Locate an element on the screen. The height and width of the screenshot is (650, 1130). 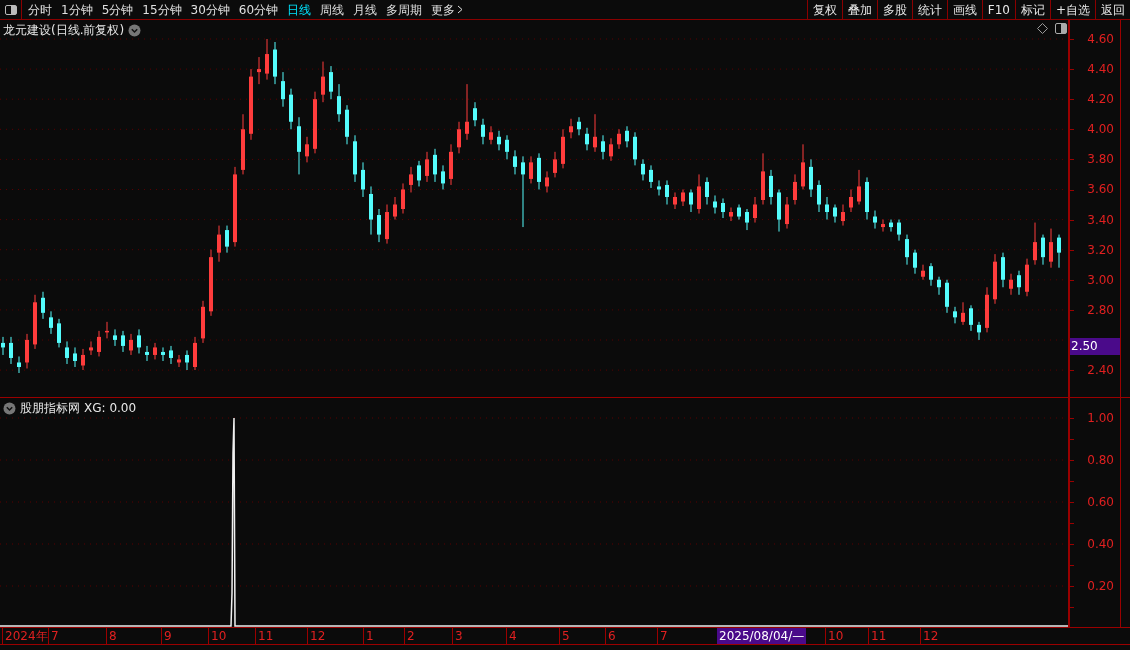
price-label: 3.00 is located at coordinates (1100, 279).